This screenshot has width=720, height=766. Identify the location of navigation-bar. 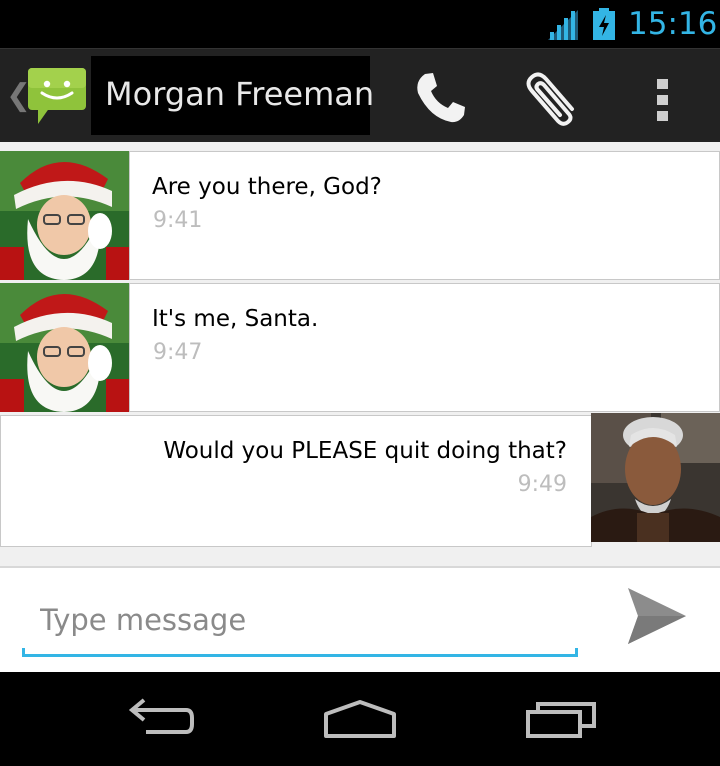
(360, 719).